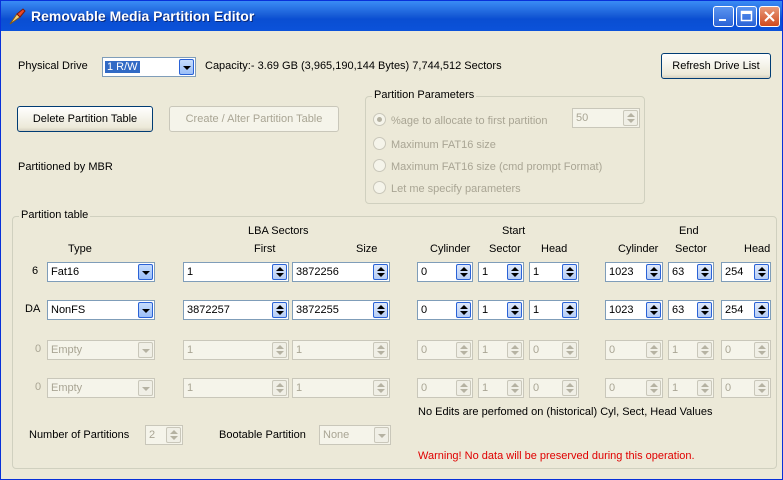 Image resolution: width=783 pixels, height=480 pixels. Describe the element at coordinates (497, 167) in the screenshot. I see `radio-max-fat16-cmd-label: Maximum FAT16 size (cmd prompt Format)` at that location.